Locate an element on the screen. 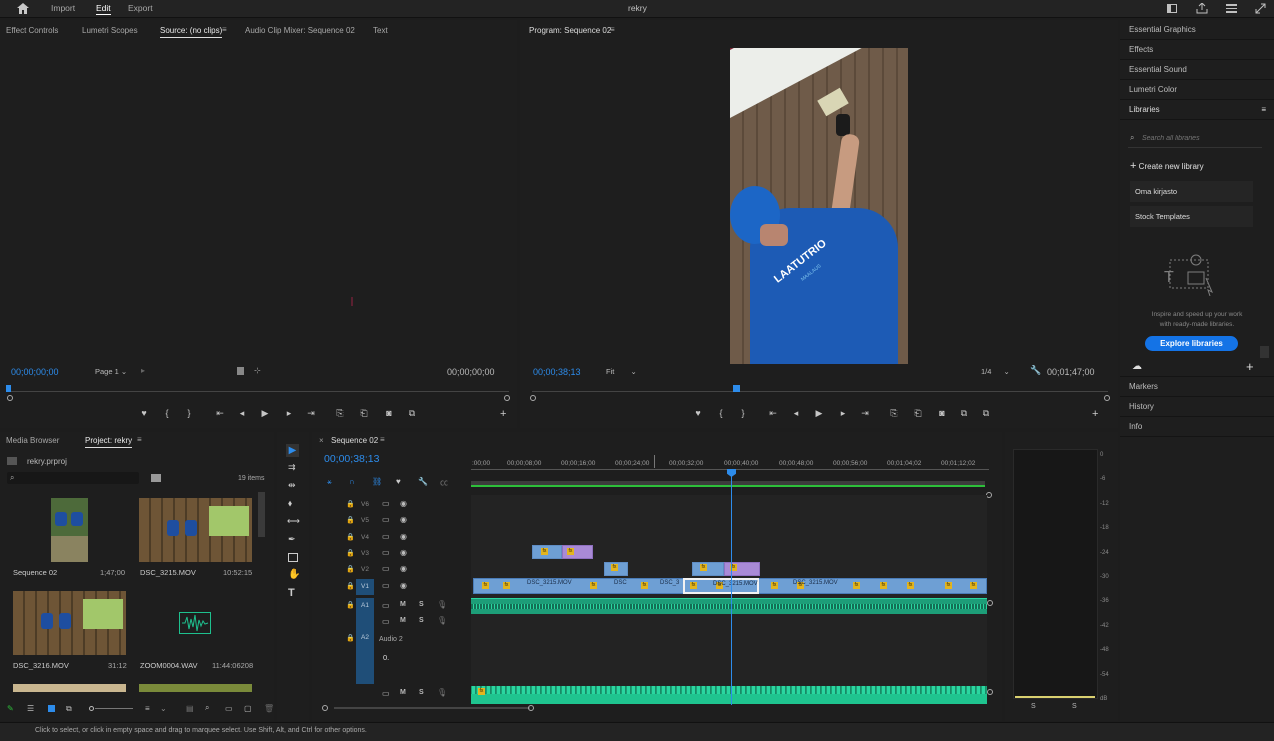  horizontal-scrollbar is located at coordinates (432, 708).